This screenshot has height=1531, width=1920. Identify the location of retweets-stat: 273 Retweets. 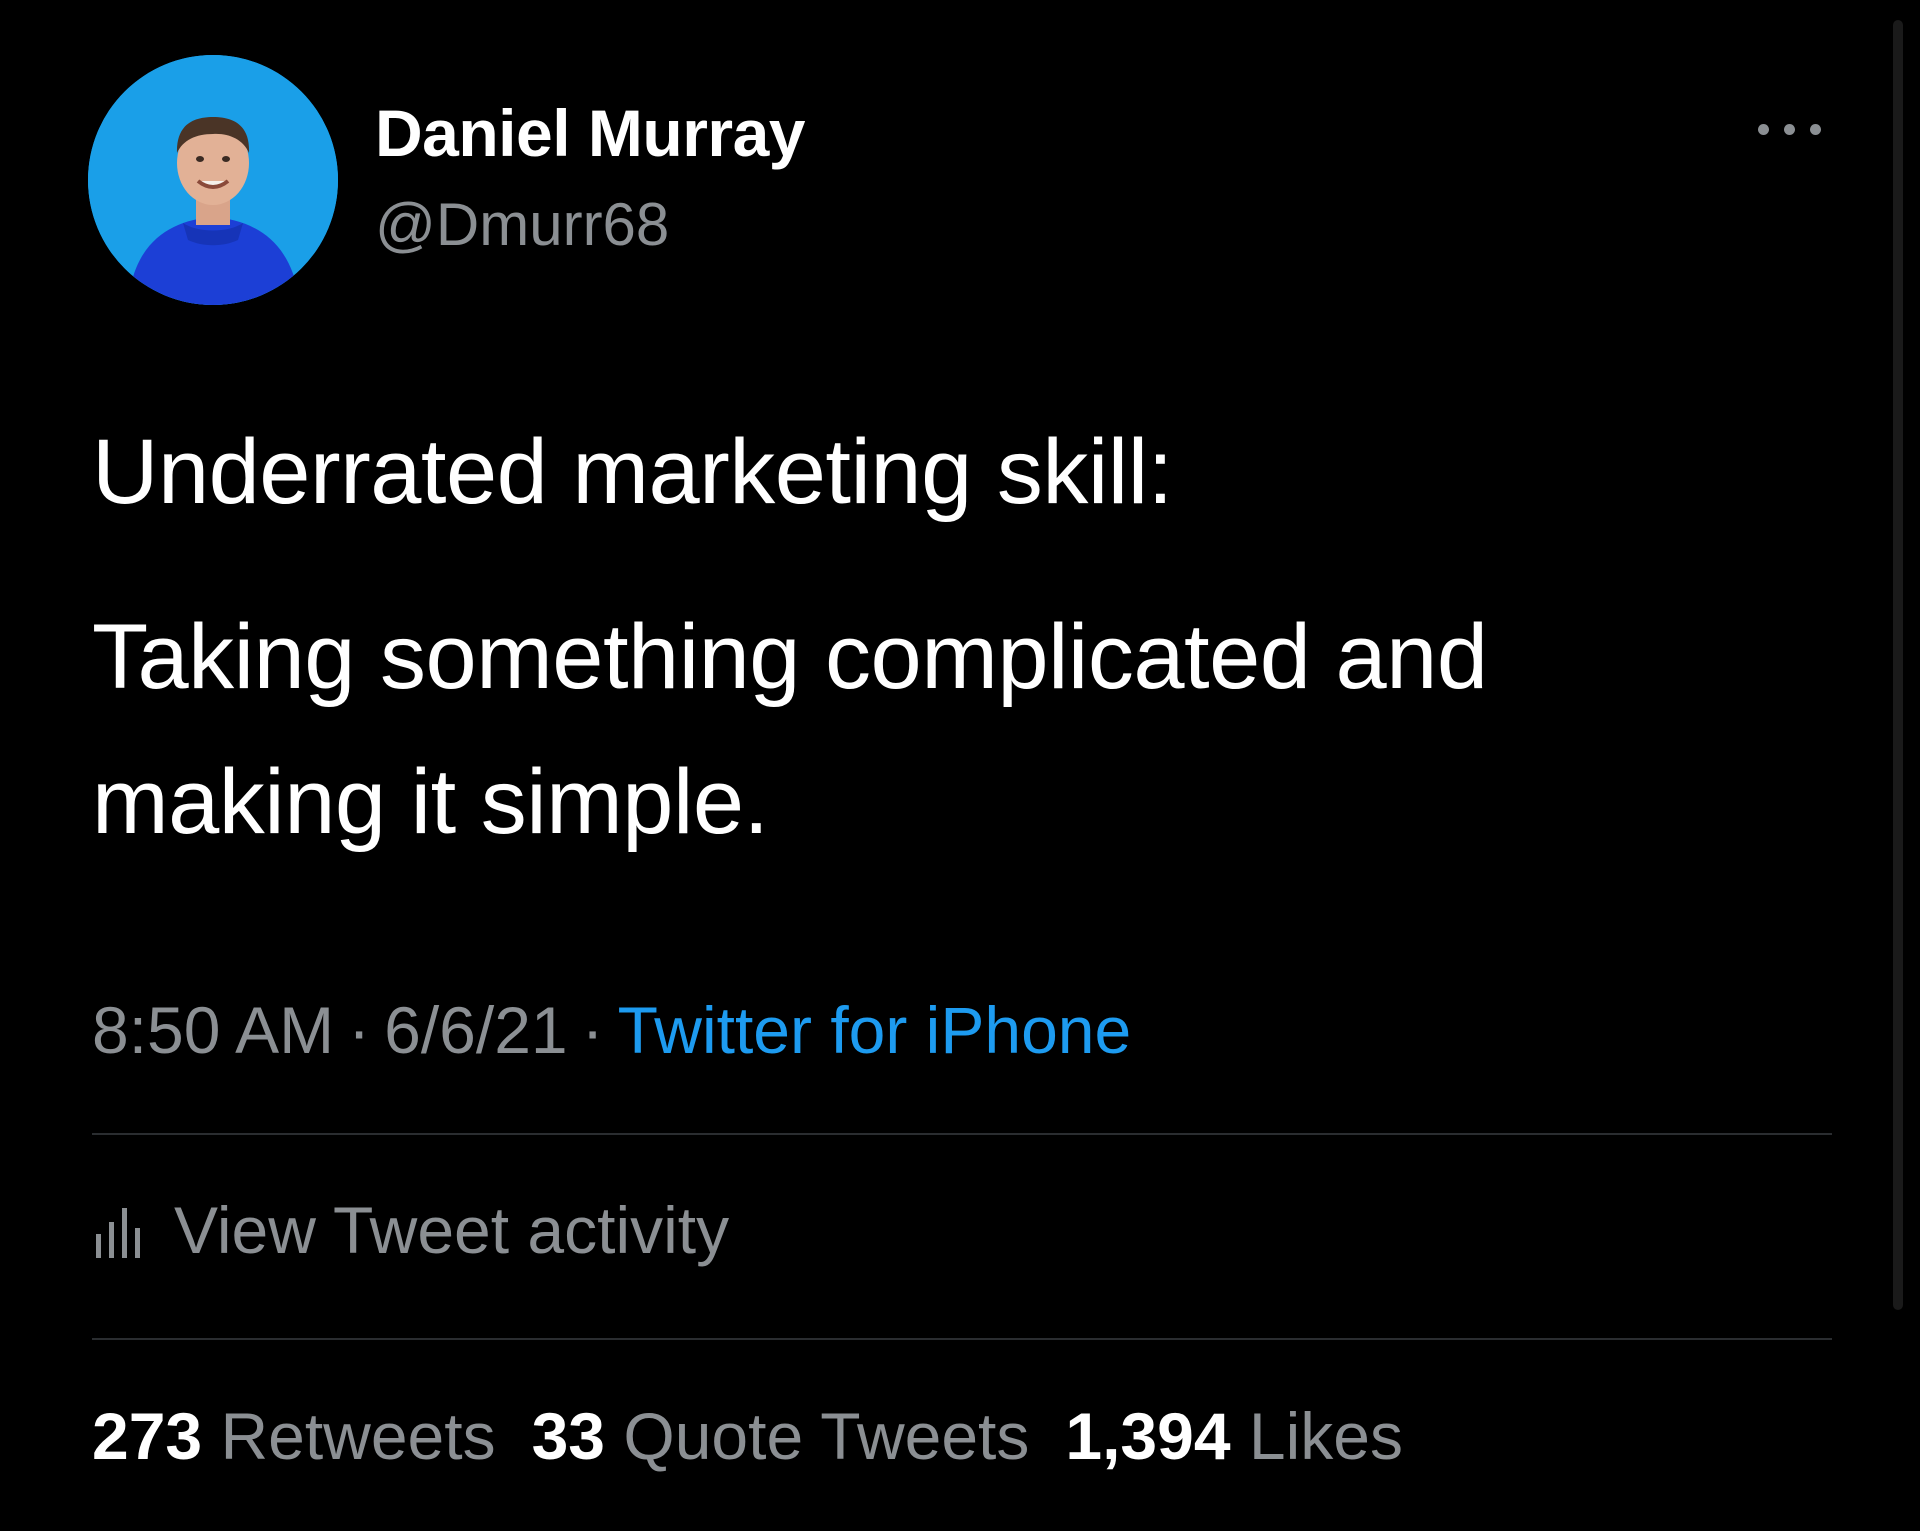
(294, 1436).